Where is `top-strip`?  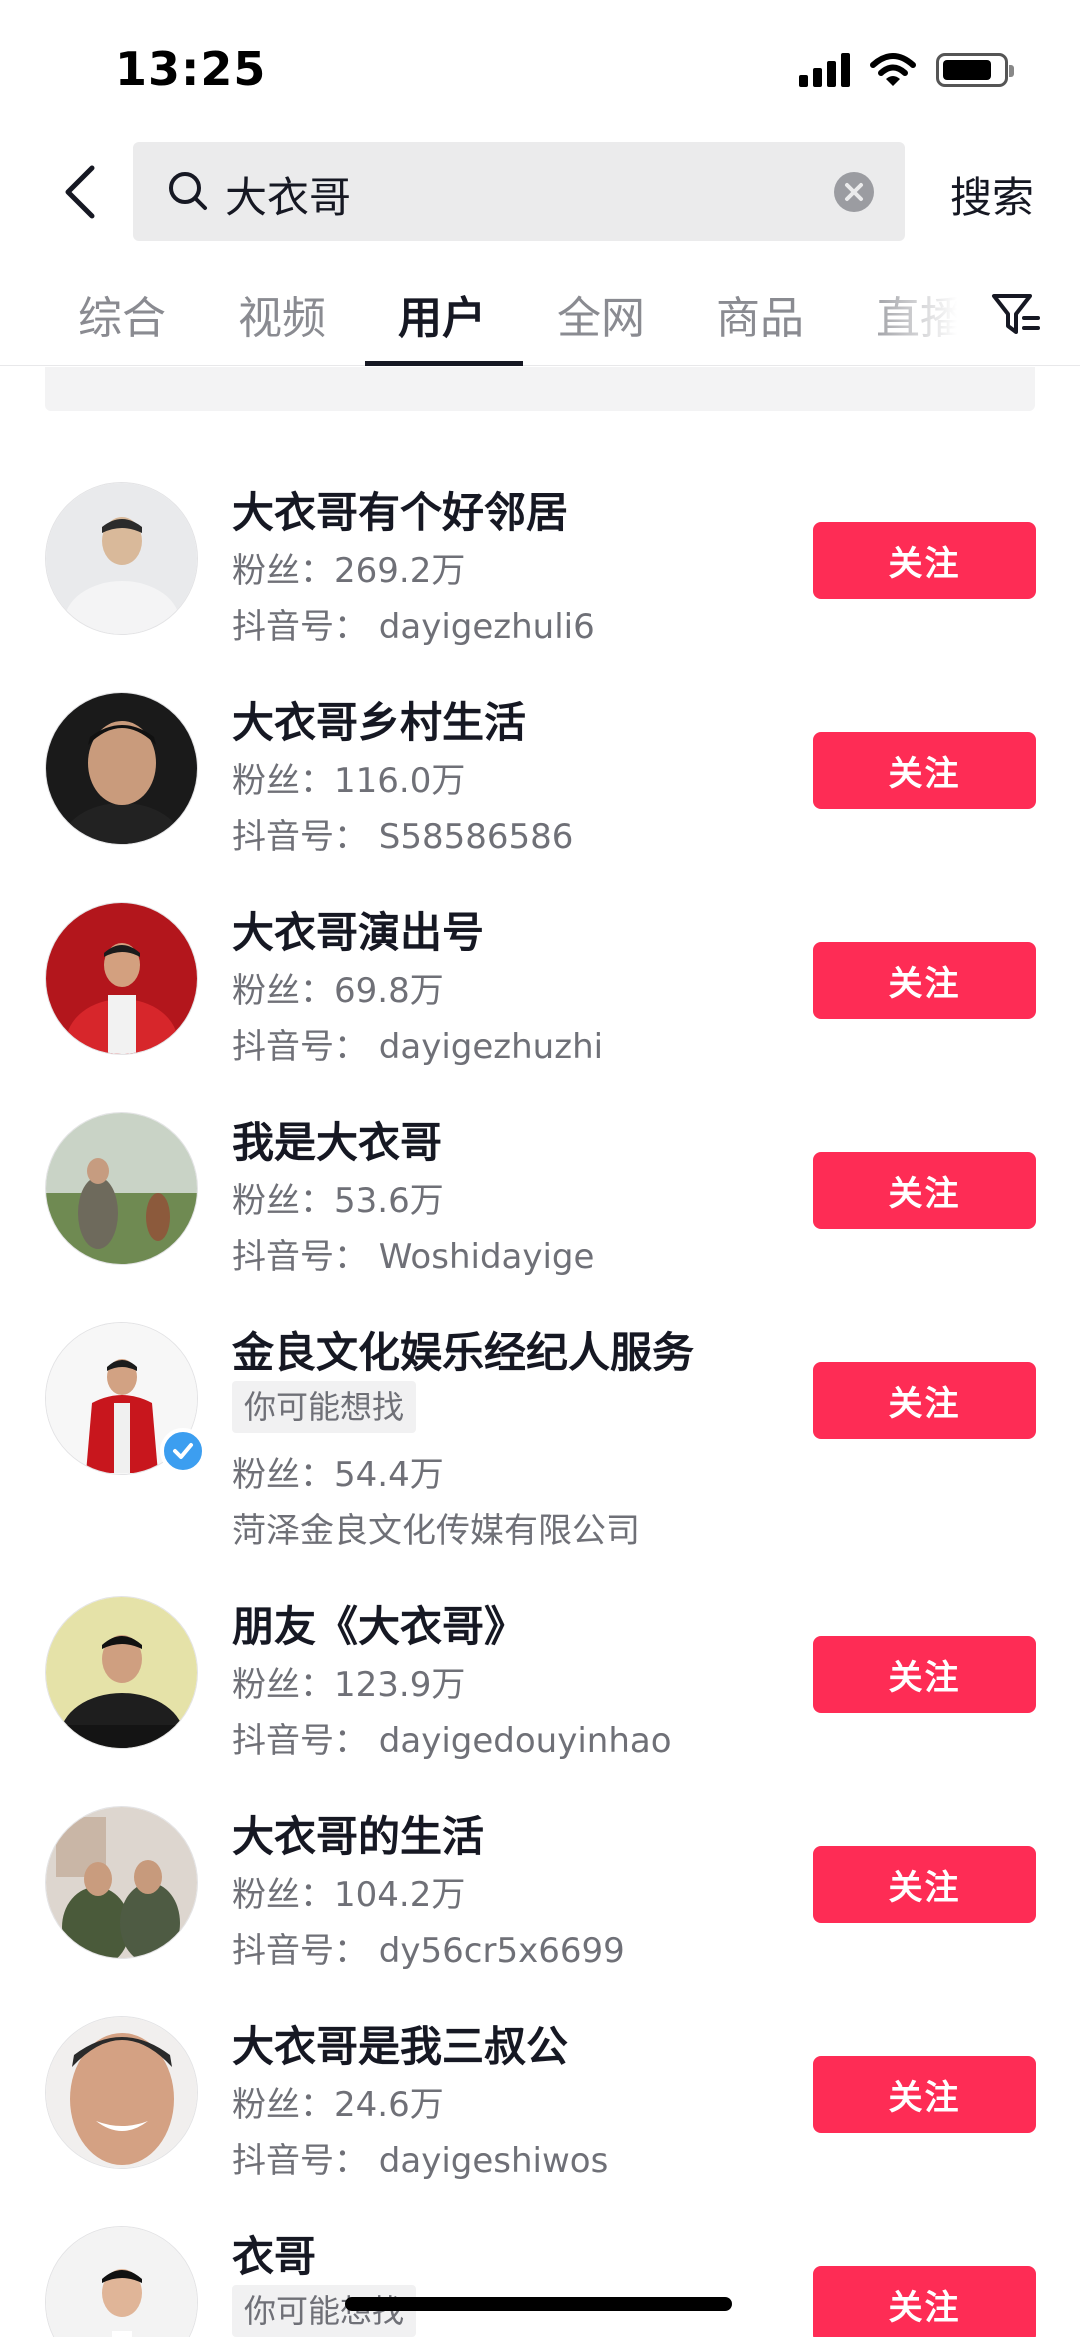 top-strip is located at coordinates (540, 389).